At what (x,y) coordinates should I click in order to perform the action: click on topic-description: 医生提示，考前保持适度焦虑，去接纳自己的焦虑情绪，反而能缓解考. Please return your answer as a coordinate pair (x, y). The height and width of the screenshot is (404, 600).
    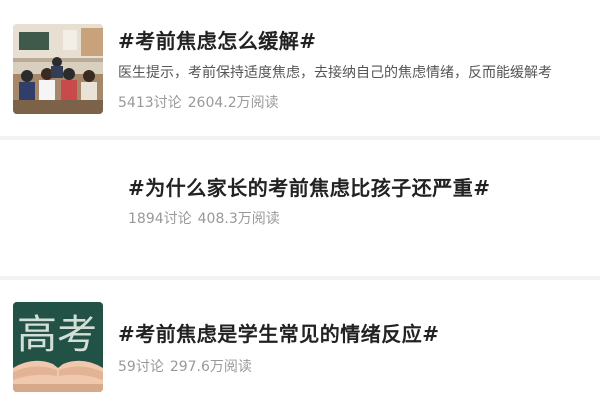
    Looking at the image, I should click on (335, 73).